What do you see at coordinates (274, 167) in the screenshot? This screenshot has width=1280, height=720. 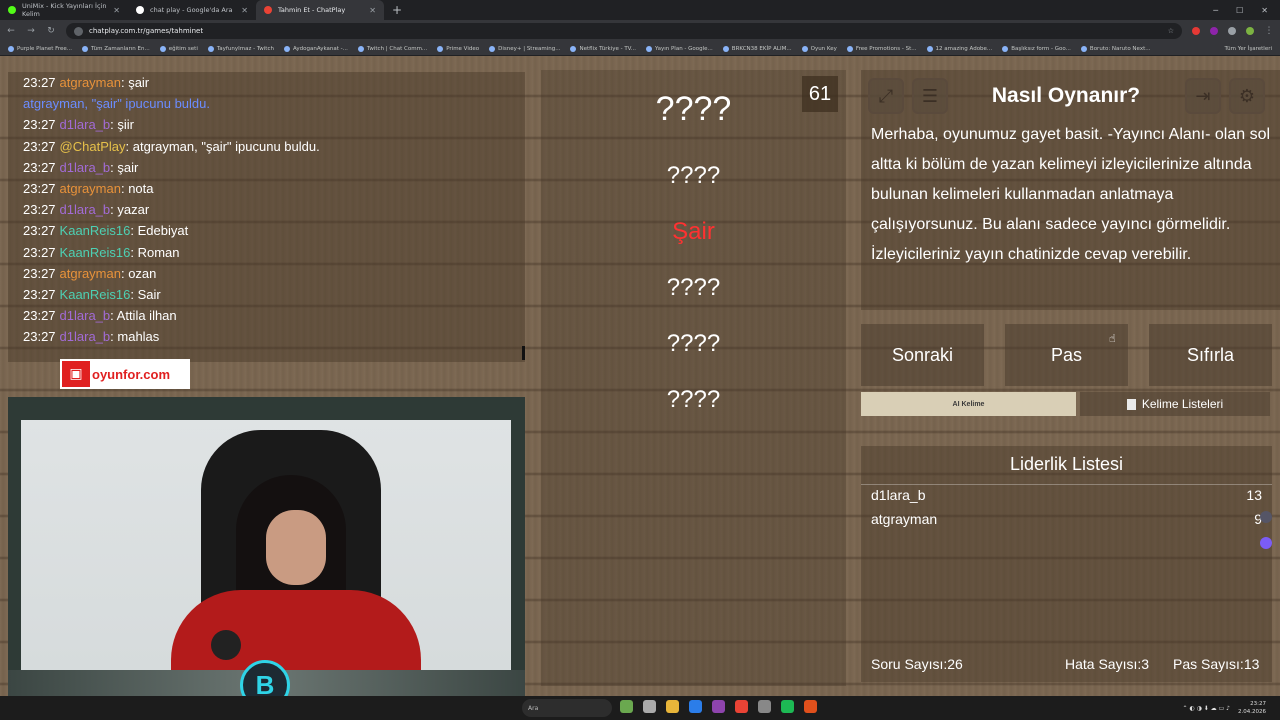 I see `chat-message: 23:27 d1lara_b: şair` at bounding box center [274, 167].